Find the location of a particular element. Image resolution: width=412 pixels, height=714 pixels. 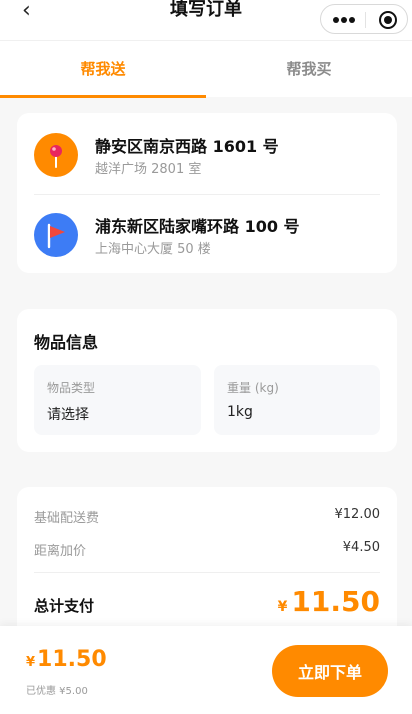

base-fee-value: ¥12.00 is located at coordinates (357, 514).